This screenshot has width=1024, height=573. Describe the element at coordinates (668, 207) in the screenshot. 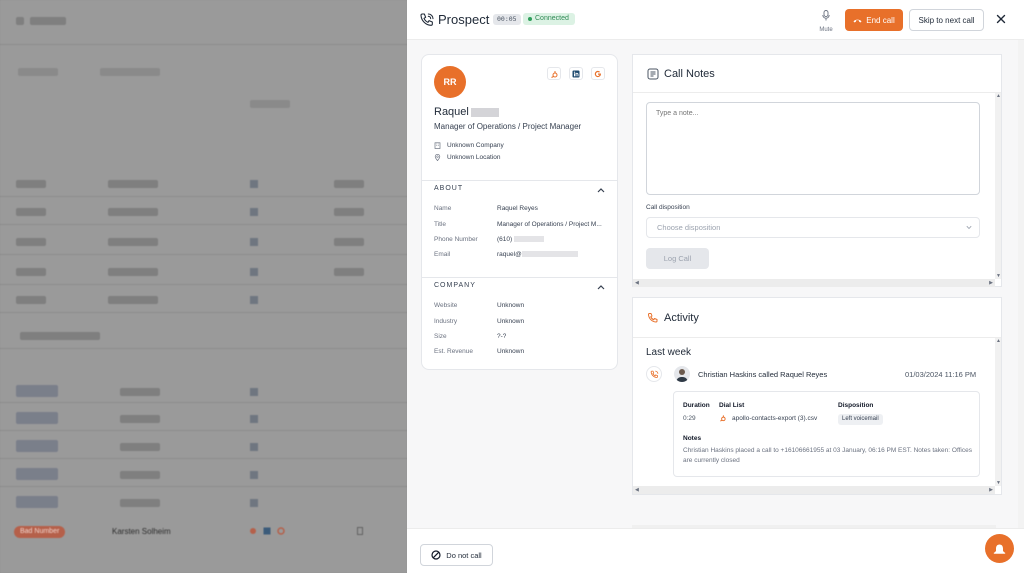

I see `disposition-label: Call disposition` at that location.